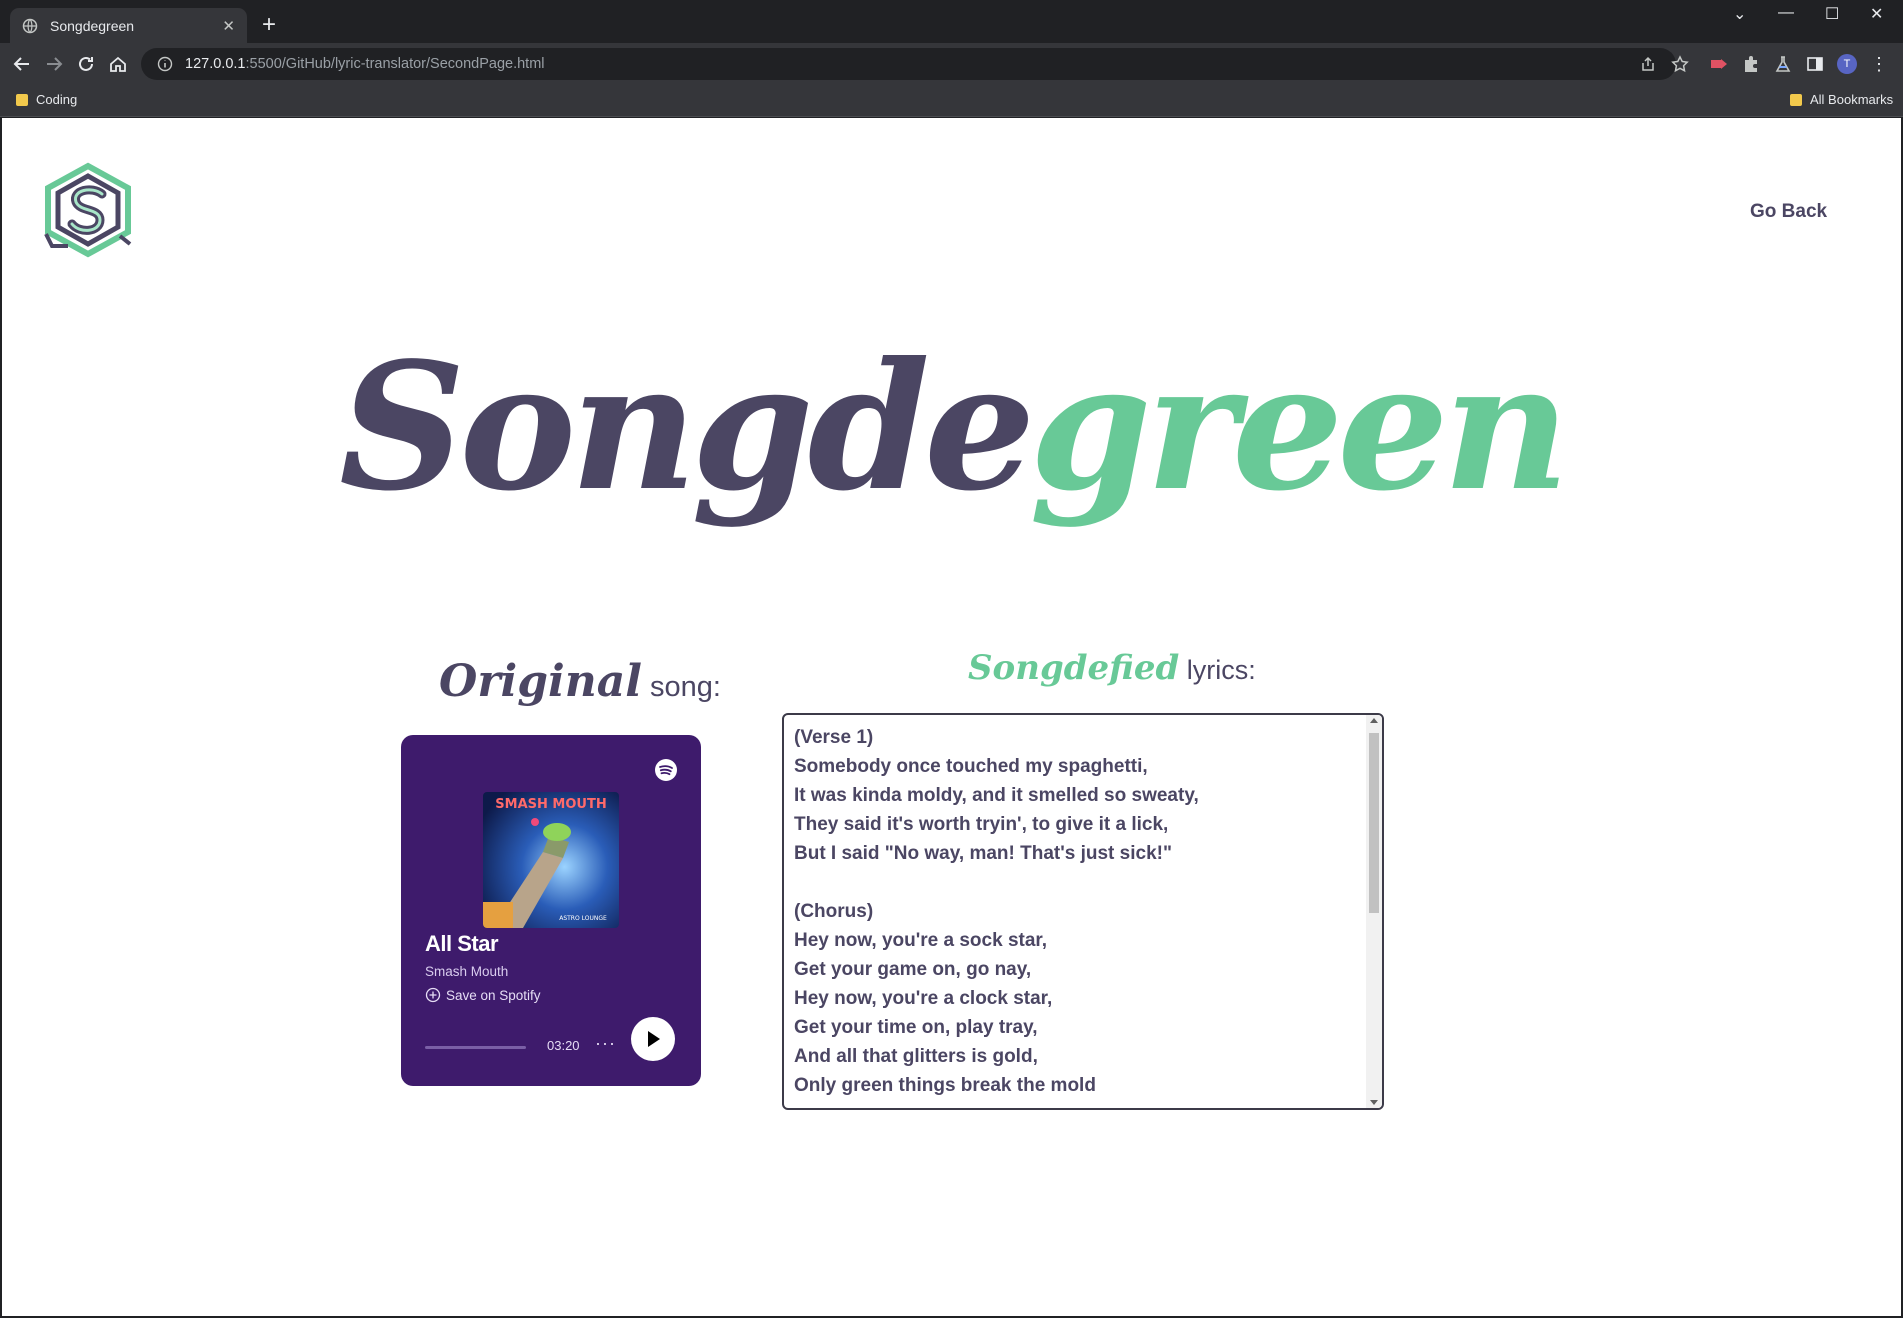  What do you see at coordinates (951, 21) in the screenshot?
I see `browser-tab-strip: Songdegreen ✕ + ⌄ — ☐ ✕` at bounding box center [951, 21].